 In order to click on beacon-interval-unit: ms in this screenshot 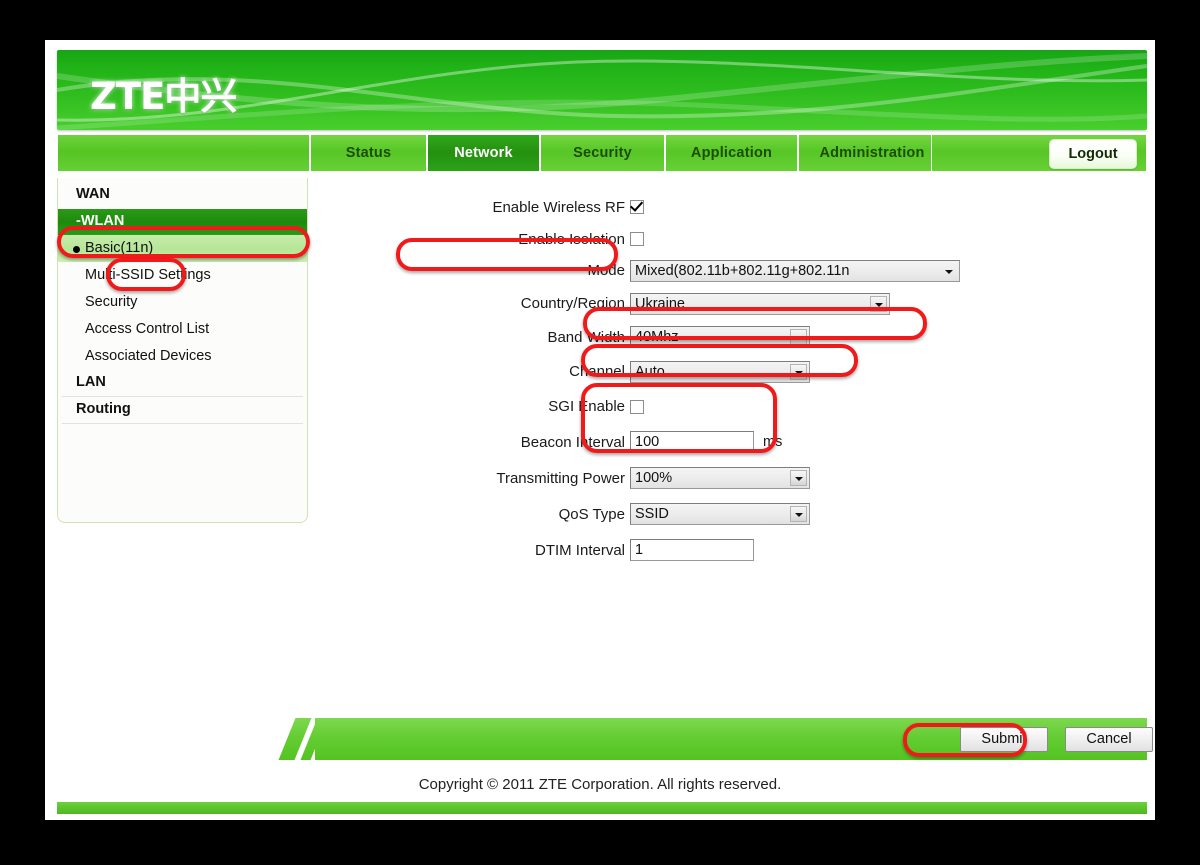, I will do `click(773, 442)`.